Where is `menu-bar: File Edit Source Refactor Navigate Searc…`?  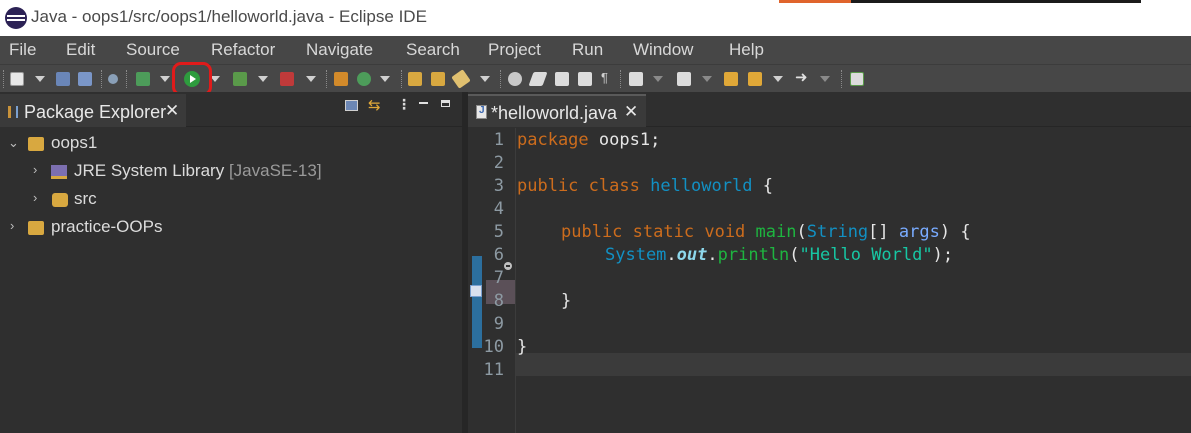 menu-bar: File Edit Source Refactor Navigate Searc… is located at coordinates (595, 50).